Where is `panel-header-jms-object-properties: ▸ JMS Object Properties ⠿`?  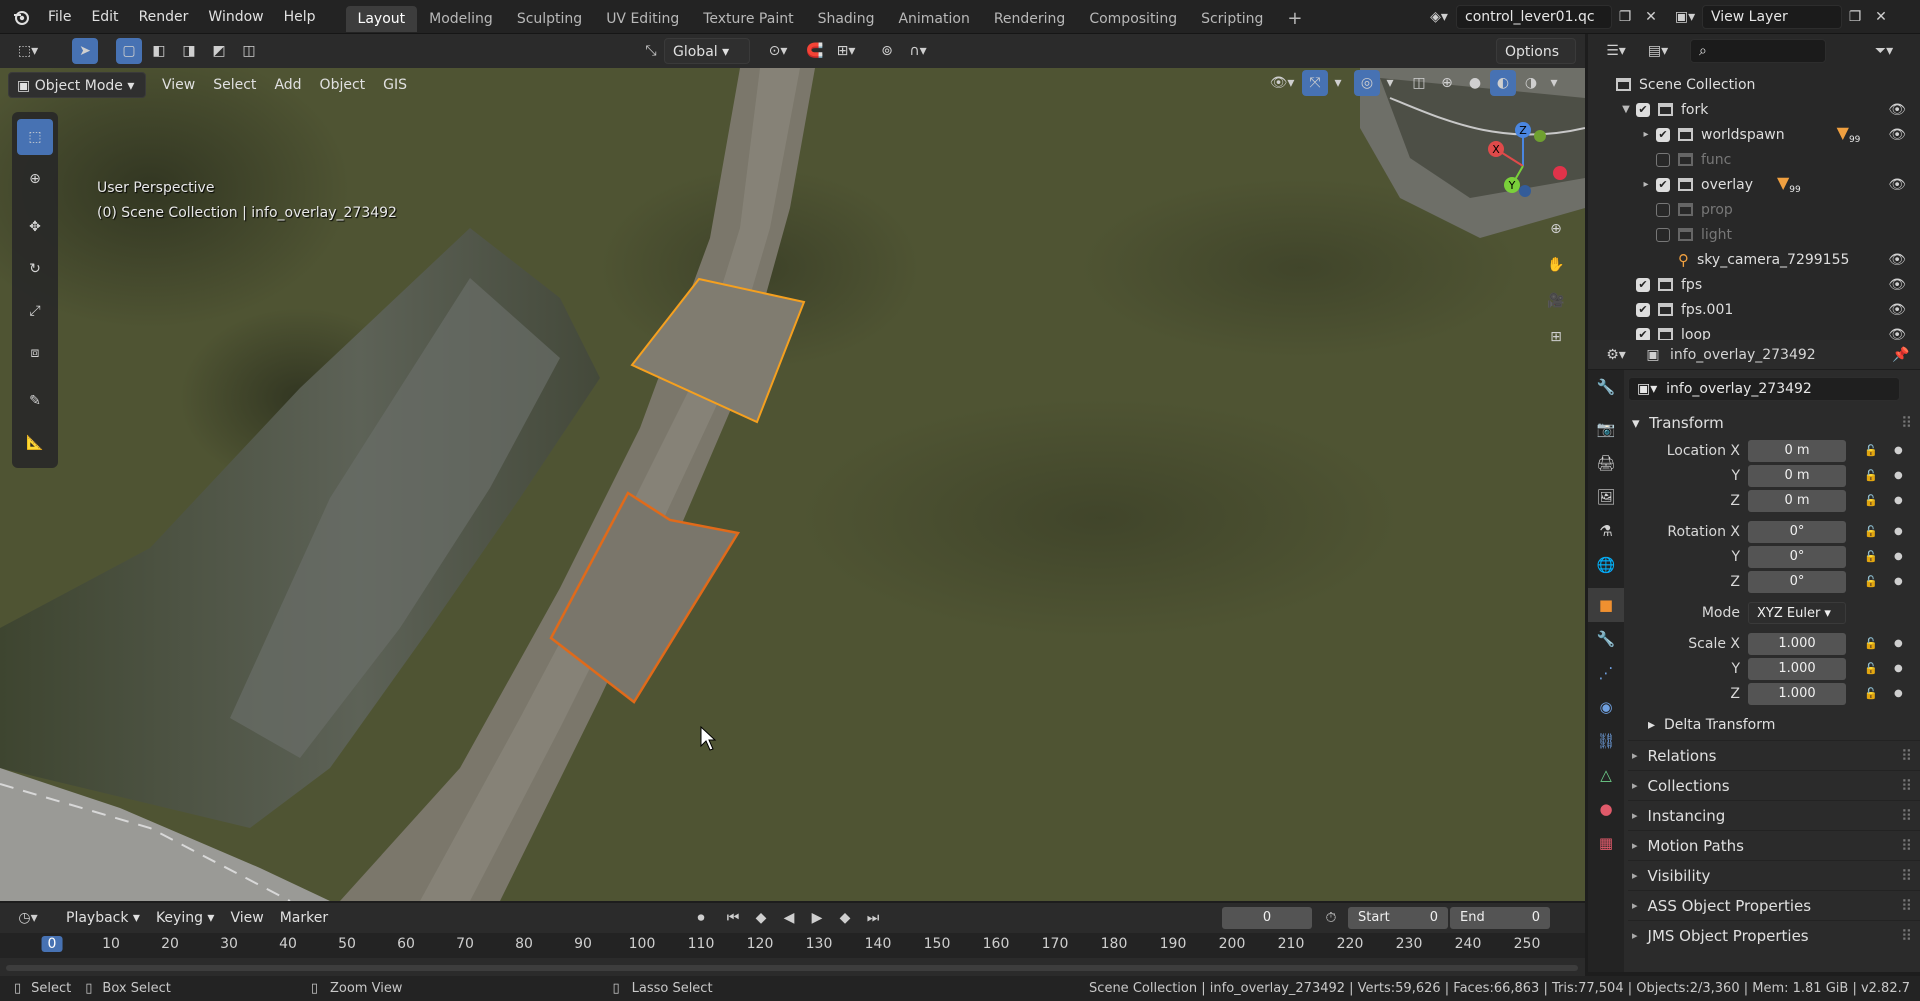 panel-header-jms-object-properties: ▸ JMS Object Properties ⠿ is located at coordinates (1774, 935).